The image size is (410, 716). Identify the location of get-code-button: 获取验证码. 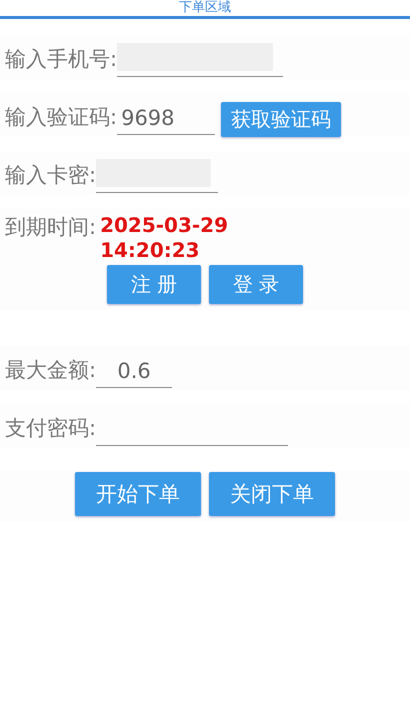
(281, 119).